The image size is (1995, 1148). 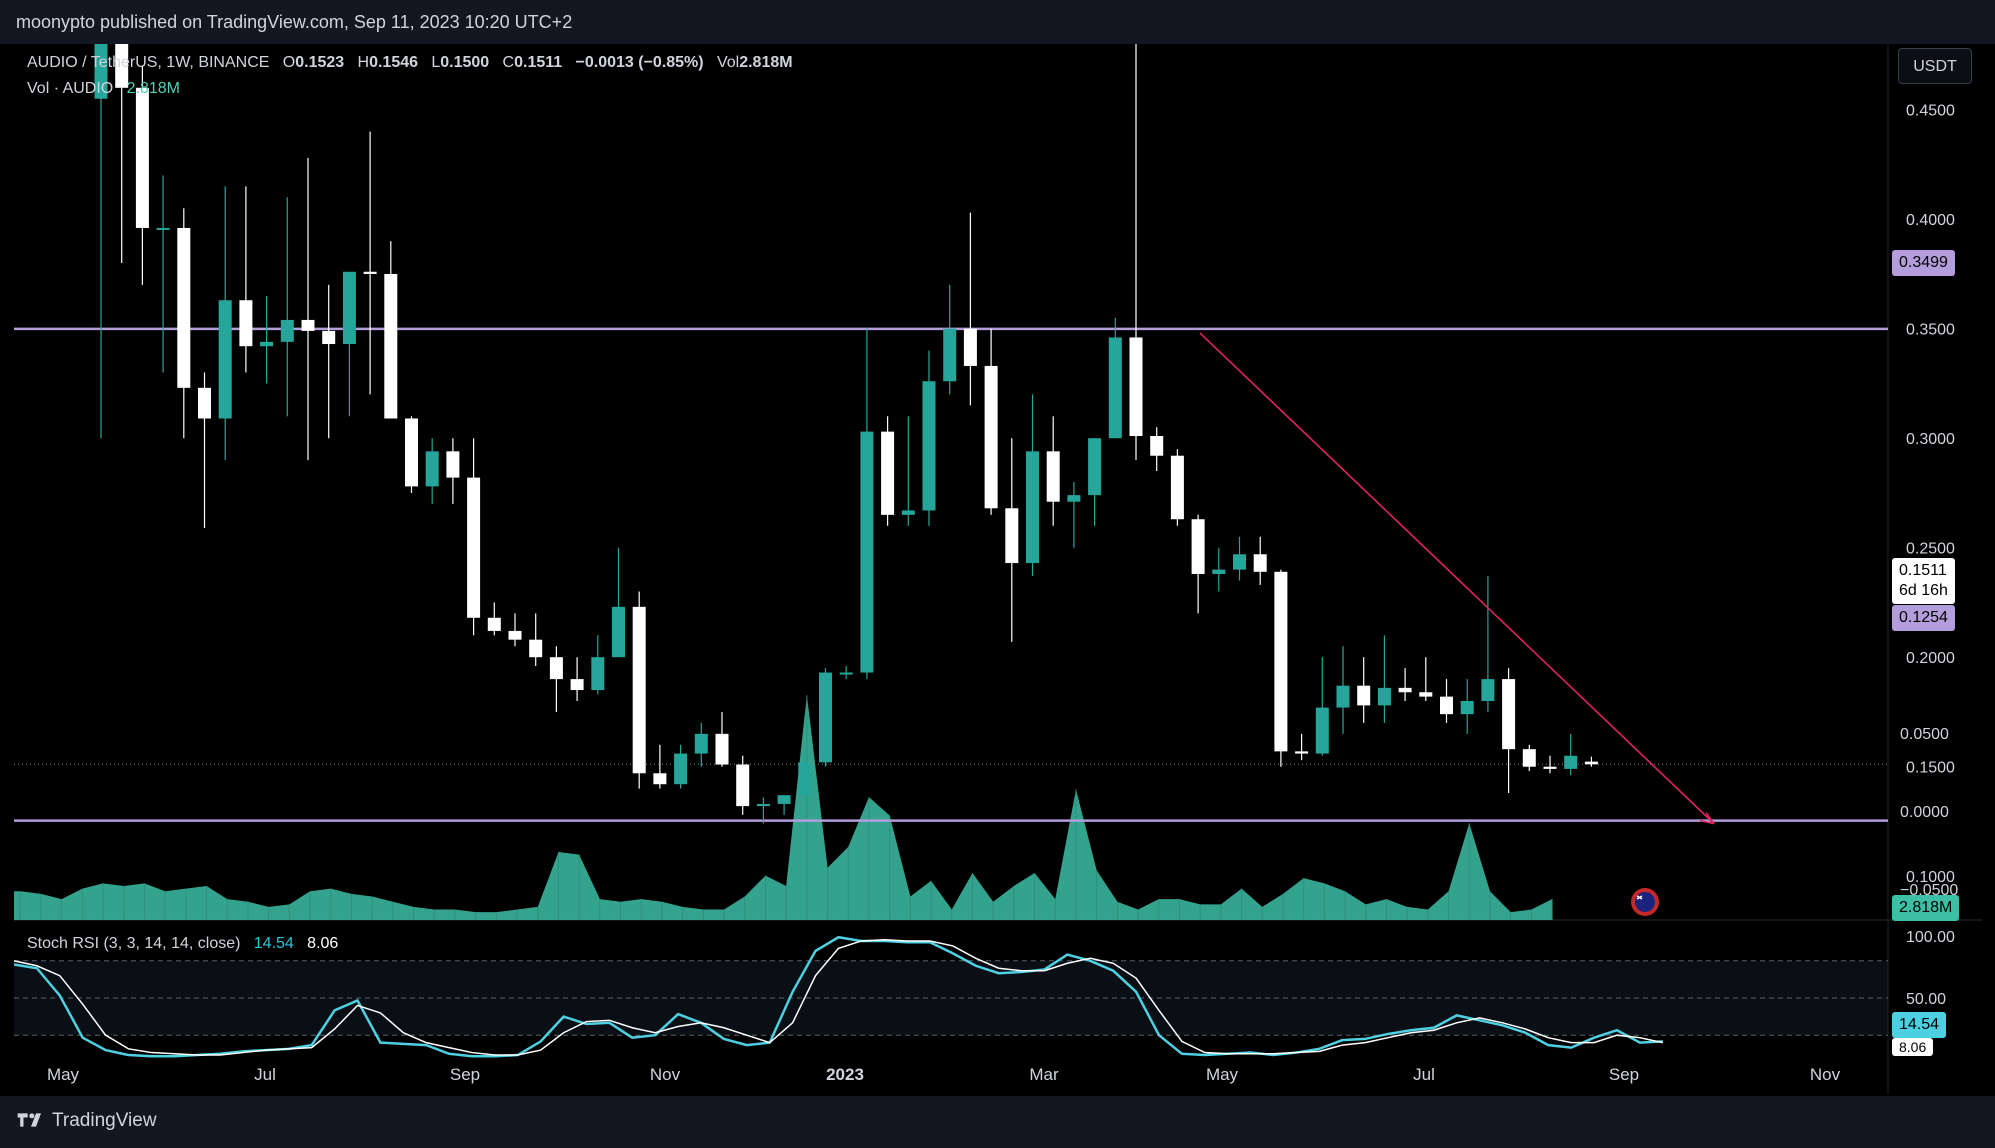 I want to click on bar-countdown: 6d 16h, so click(x=1923, y=590).